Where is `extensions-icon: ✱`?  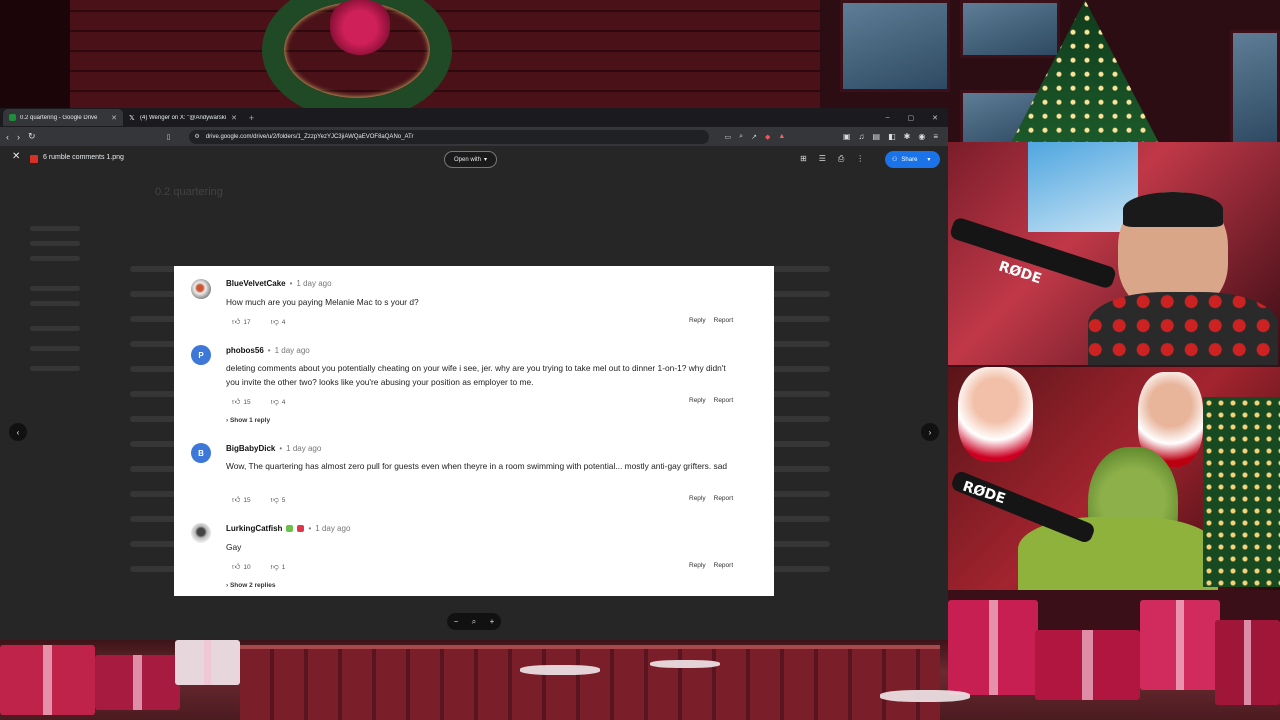
extensions-icon: ✱ is located at coordinates (907, 136).